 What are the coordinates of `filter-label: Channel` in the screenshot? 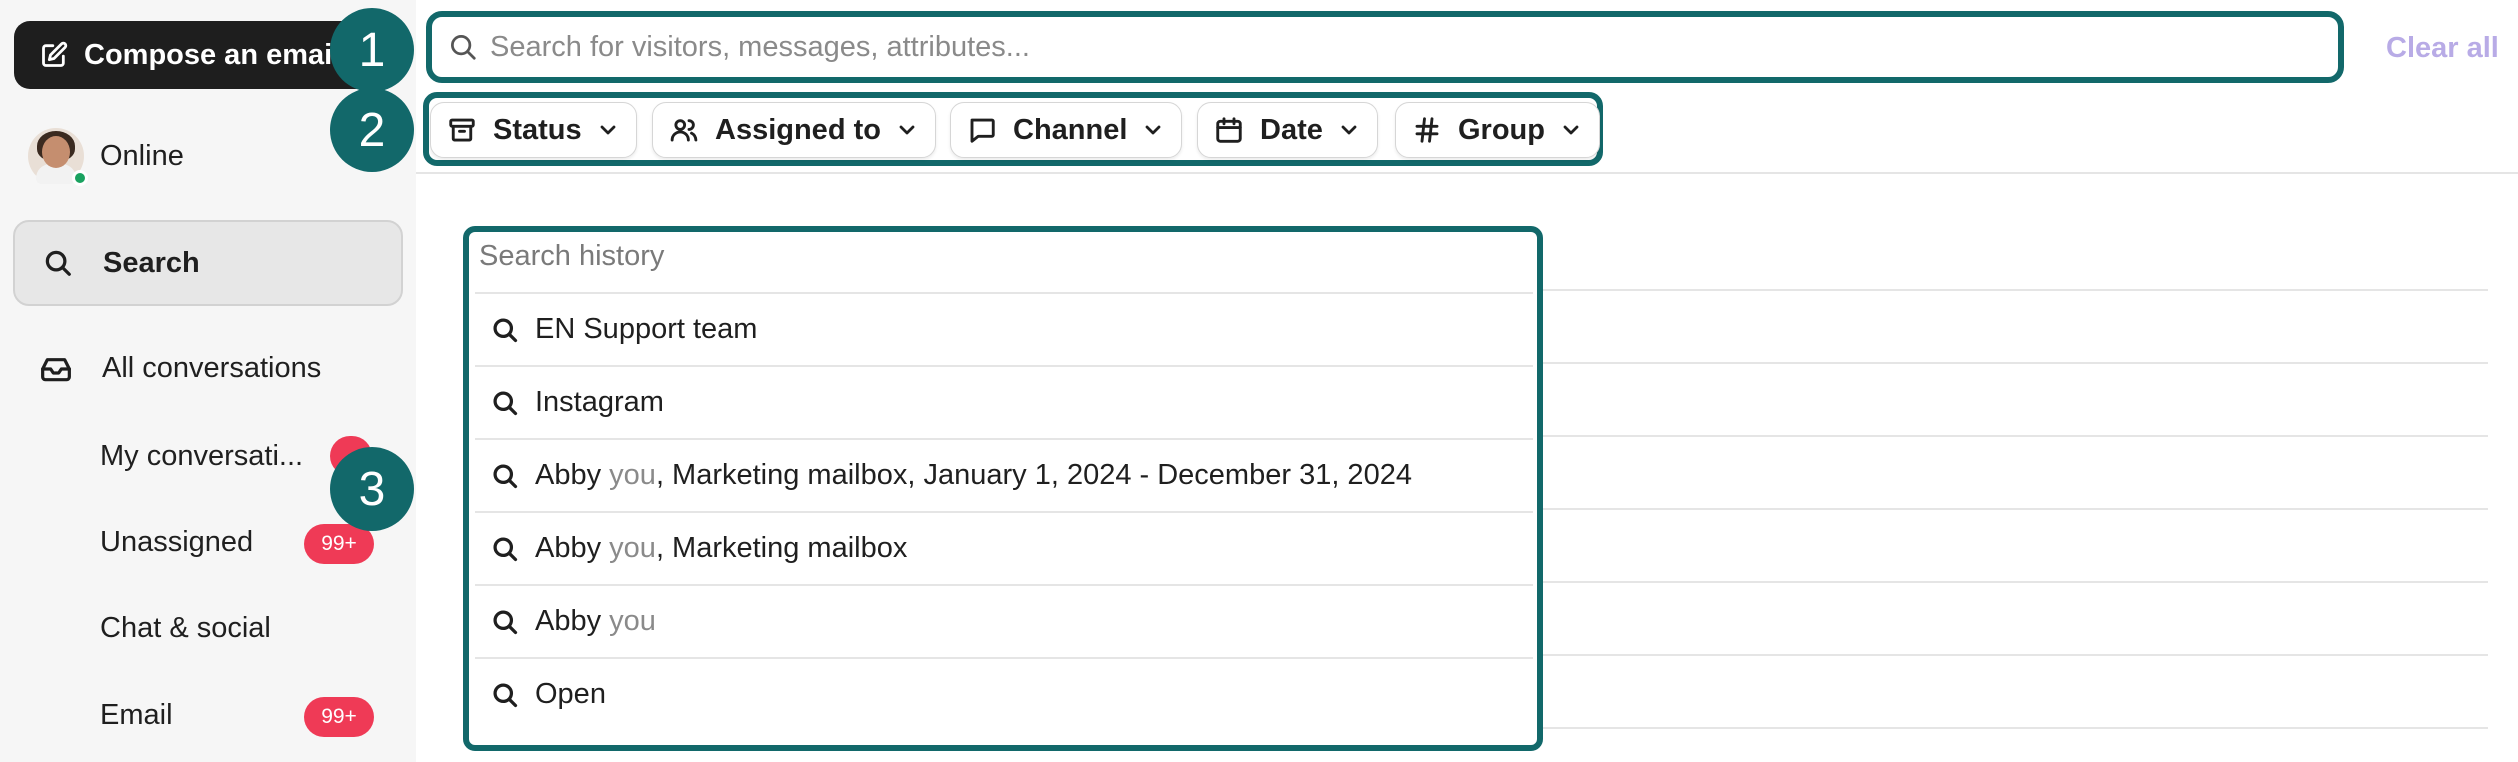 It's located at (1070, 129).